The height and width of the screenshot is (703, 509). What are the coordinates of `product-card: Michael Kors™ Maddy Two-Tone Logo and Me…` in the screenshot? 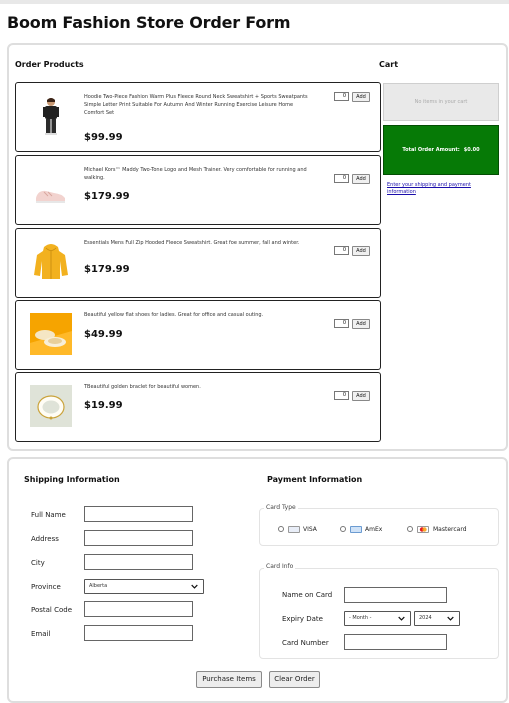 It's located at (198, 190).